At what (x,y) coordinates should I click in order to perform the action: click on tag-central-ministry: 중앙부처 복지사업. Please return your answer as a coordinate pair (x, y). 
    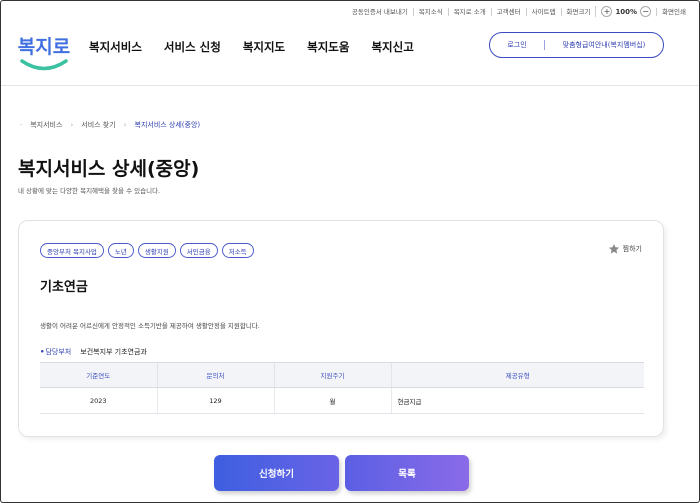
    Looking at the image, I should click on (72, 250).